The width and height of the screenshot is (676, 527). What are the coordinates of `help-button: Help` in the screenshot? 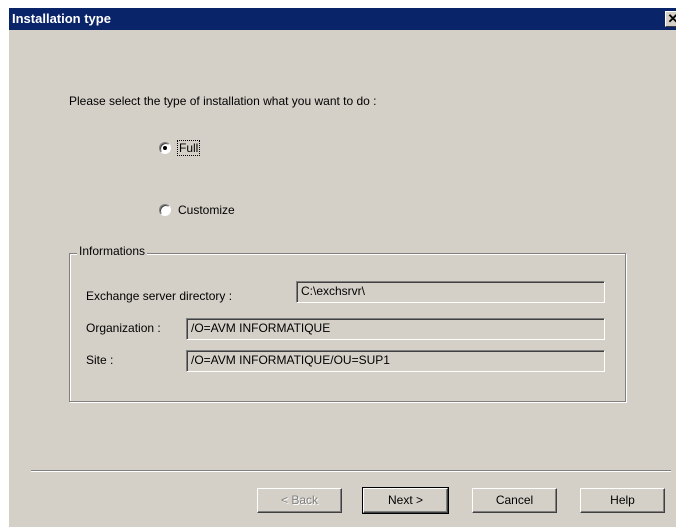 It's located at (622, 500).